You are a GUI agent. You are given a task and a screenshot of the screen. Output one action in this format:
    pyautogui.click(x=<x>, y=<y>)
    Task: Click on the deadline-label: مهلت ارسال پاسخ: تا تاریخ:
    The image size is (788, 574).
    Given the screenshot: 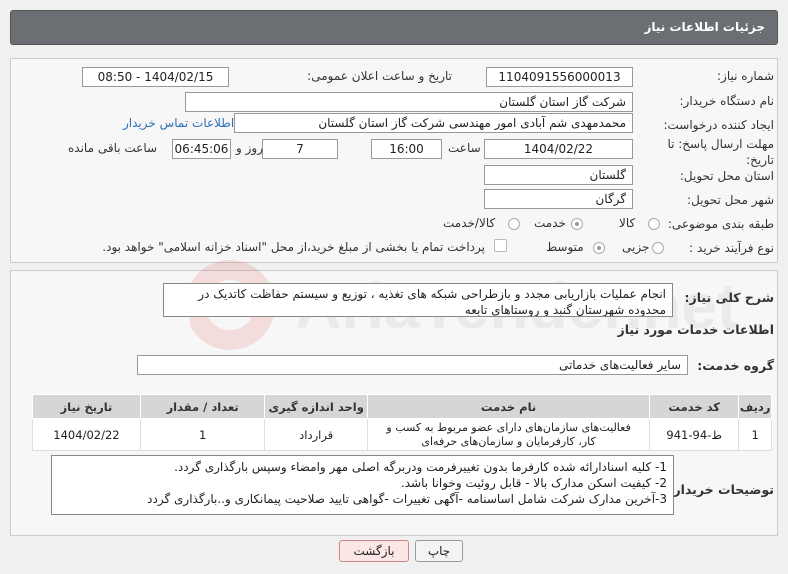 What is the action you would take?
    pyautogui.click(x=720, y=152)
    